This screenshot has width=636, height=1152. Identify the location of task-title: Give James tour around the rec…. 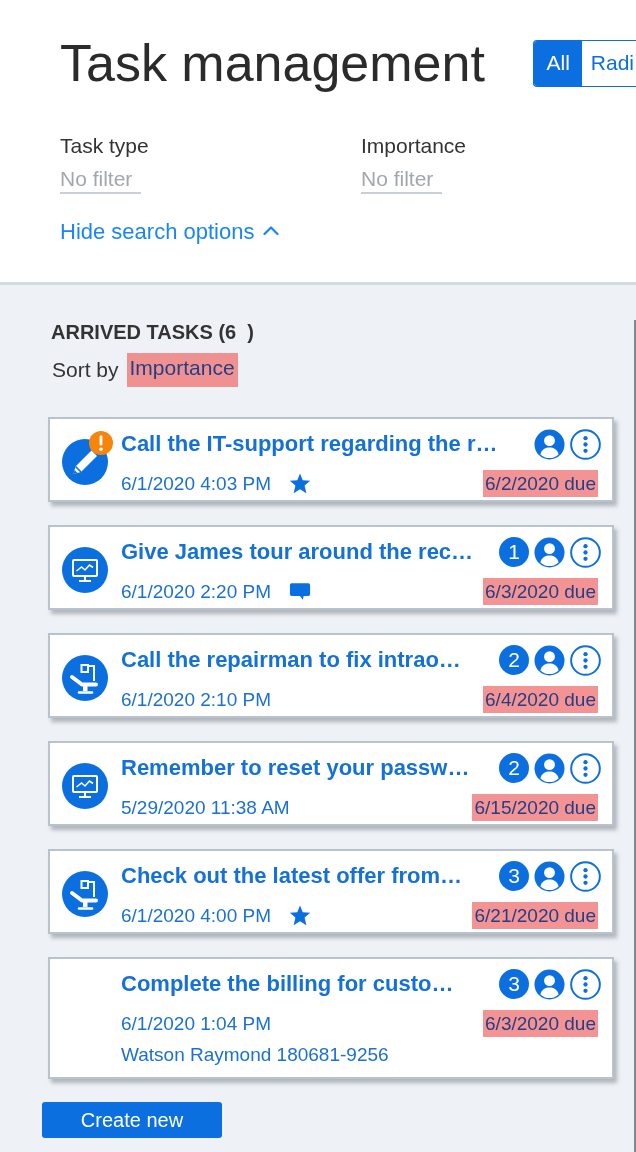
(298, 552).